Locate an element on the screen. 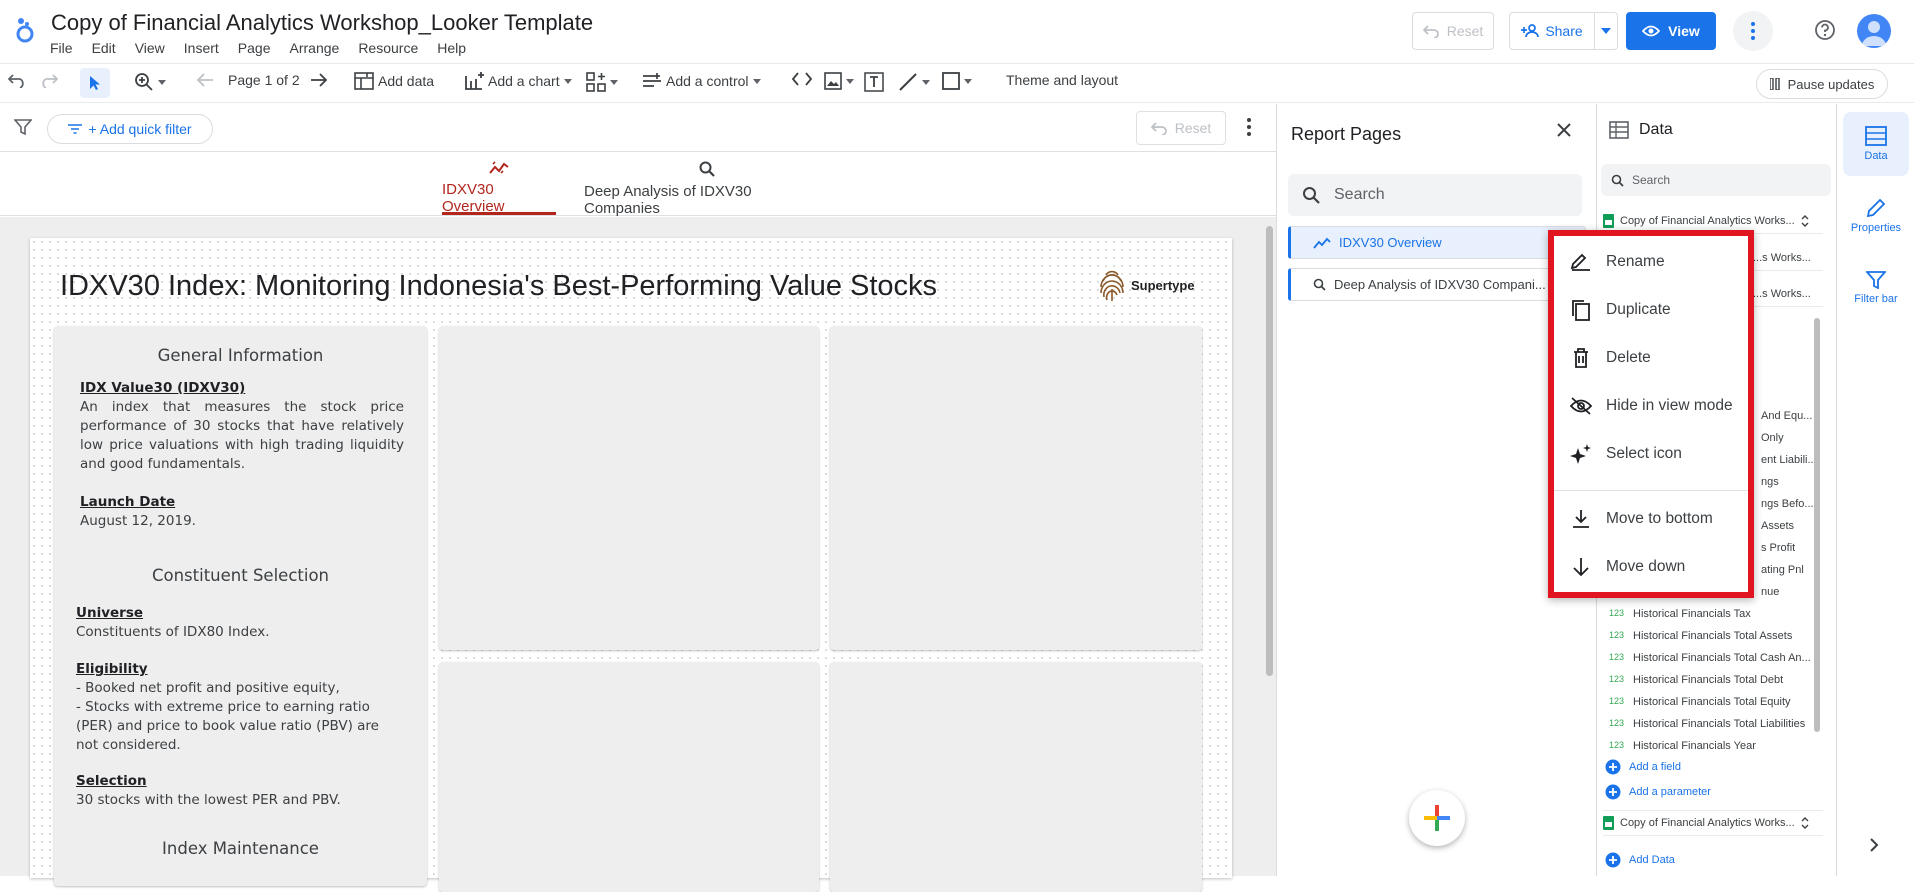  menu-arrange: Arrange is located at coordinates (315, 48).